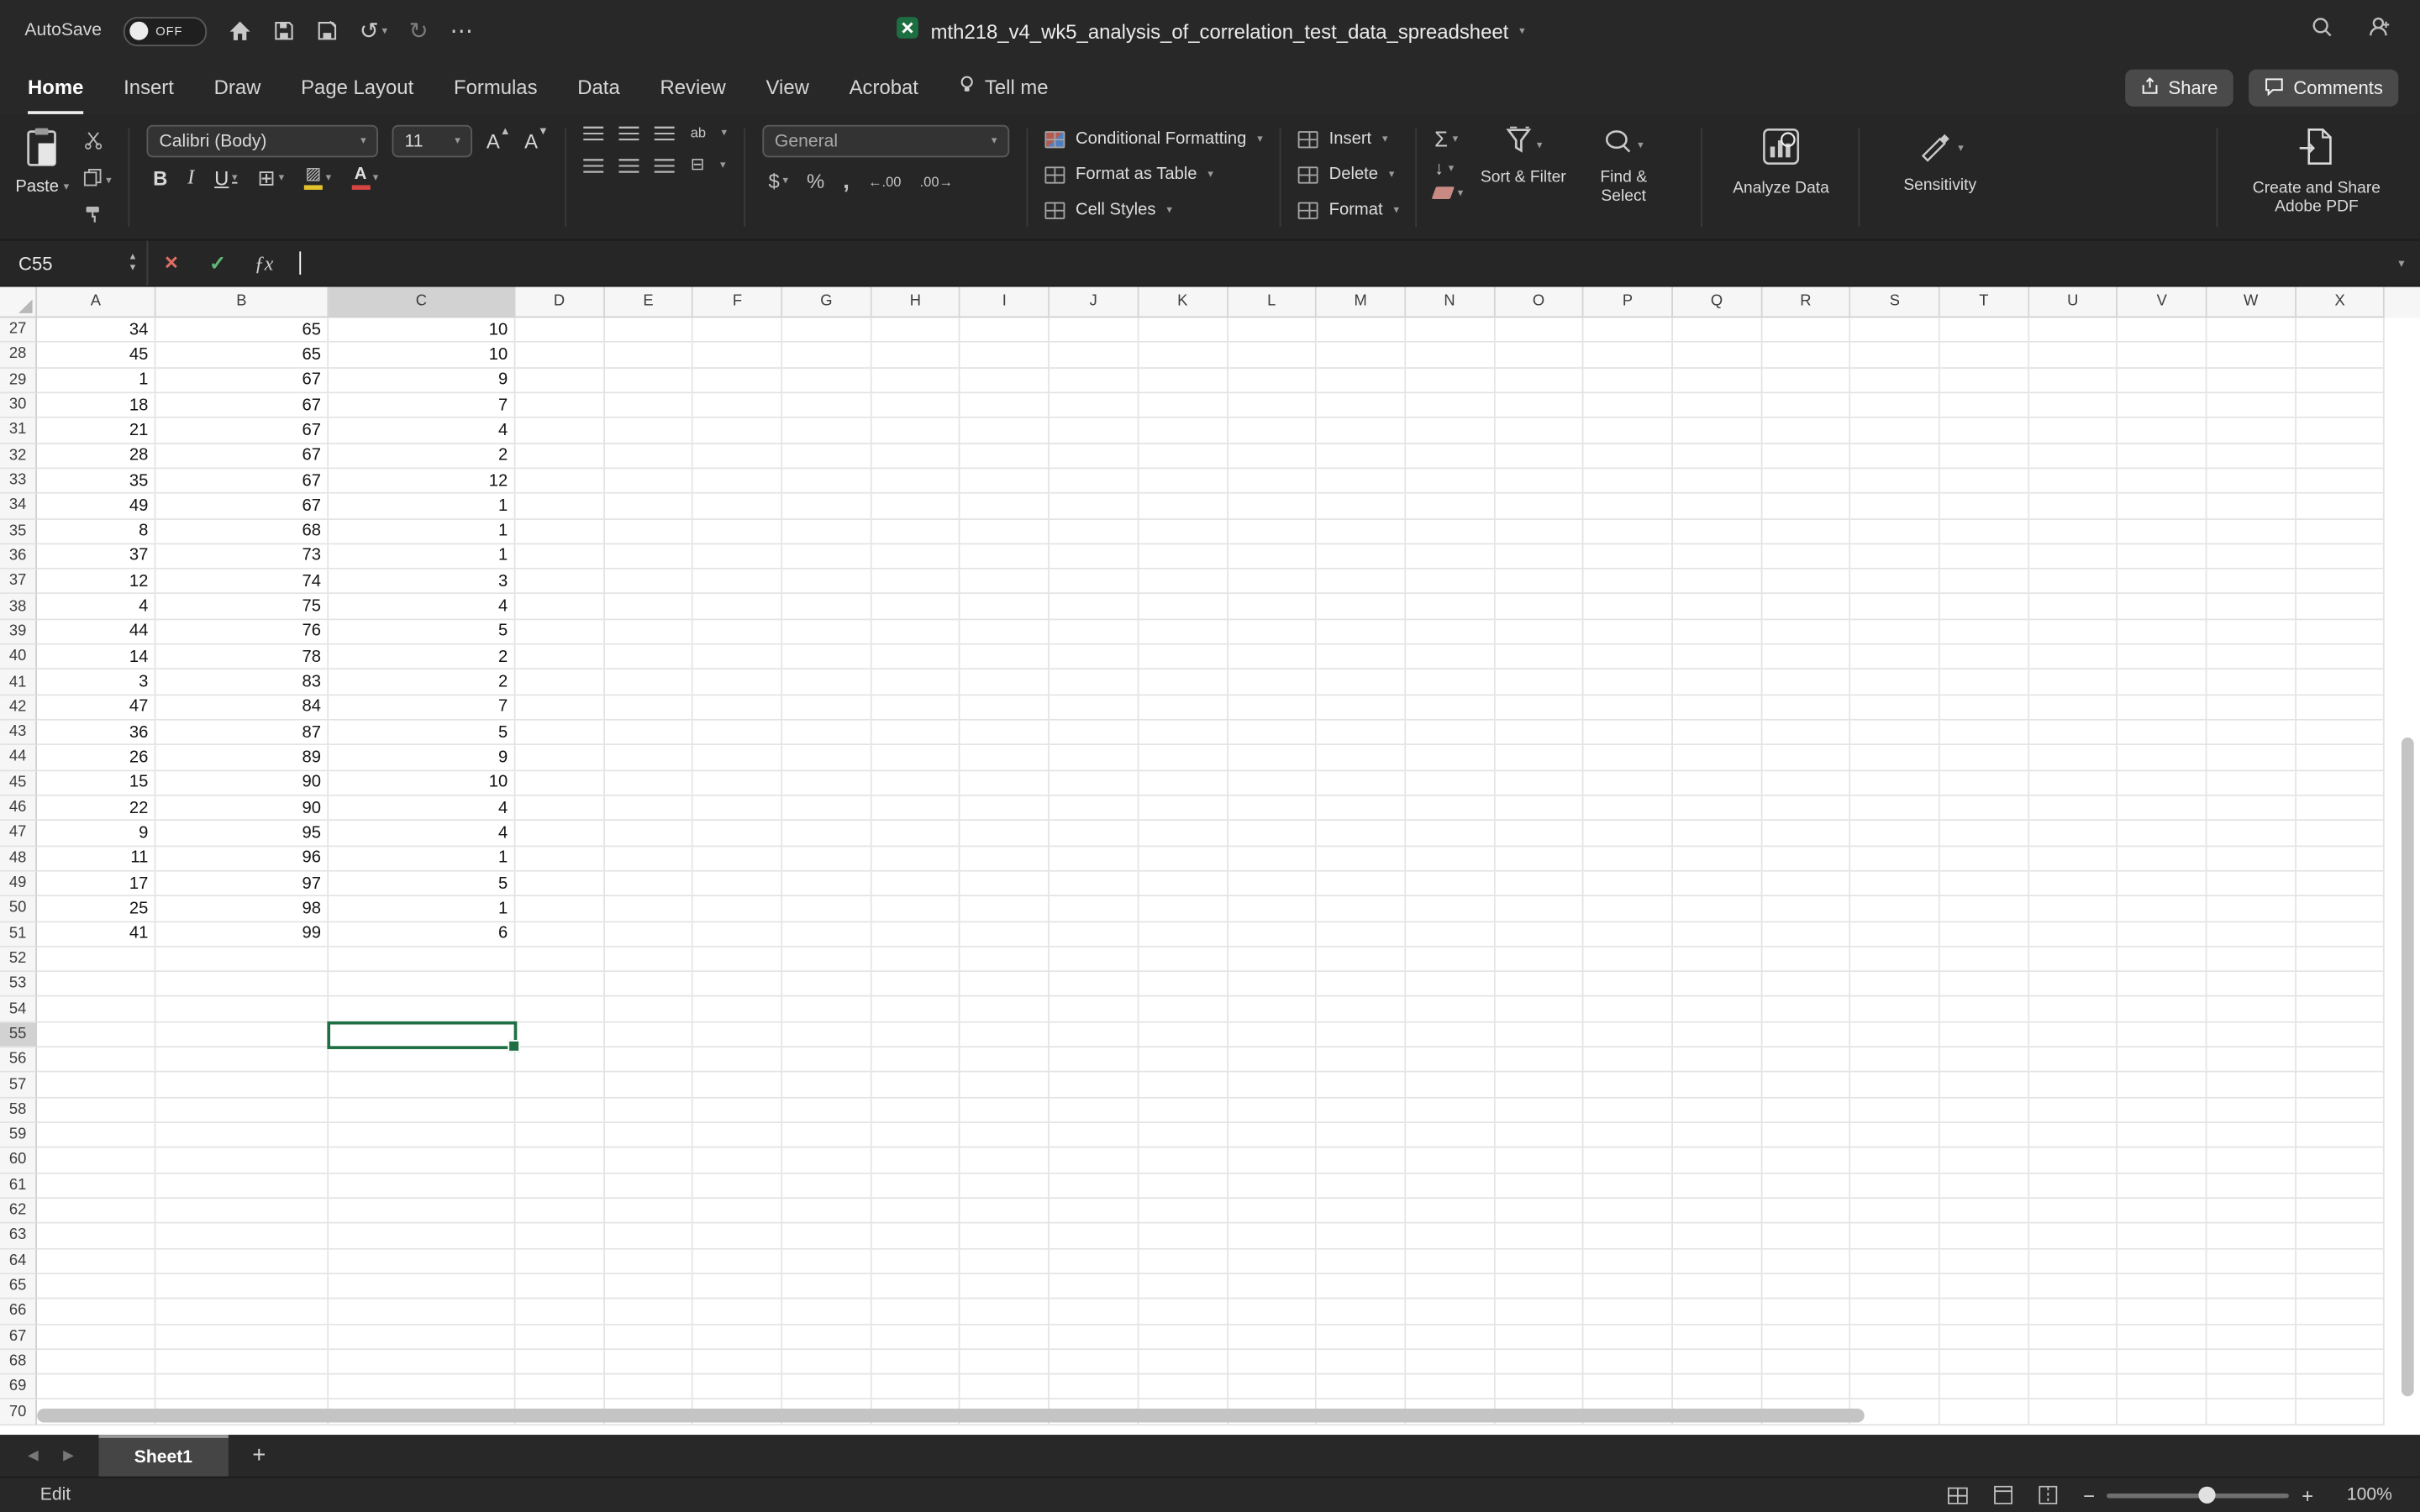  What do you see at coordinates (1094, 909) in the screenshot?
I see `cell-J50` at bounding box center [1094, 909].